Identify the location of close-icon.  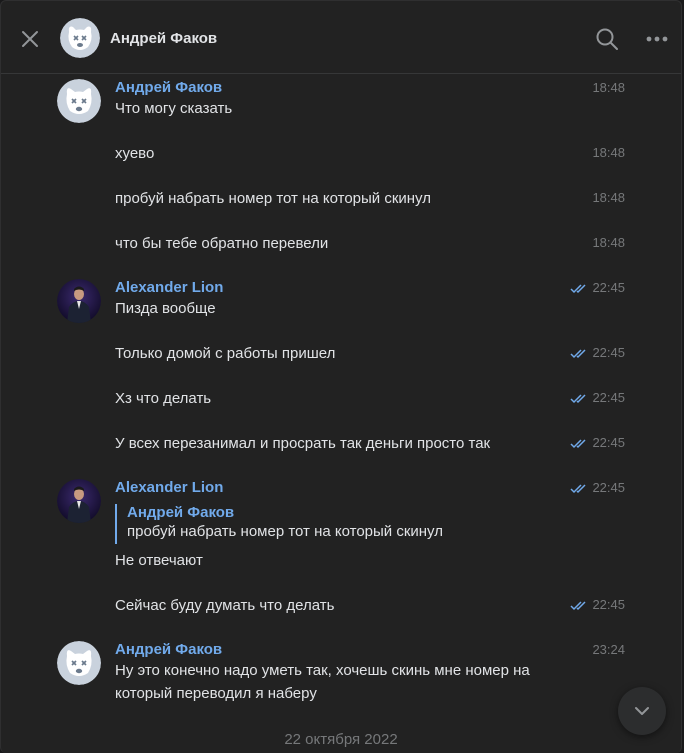
(30, 39).